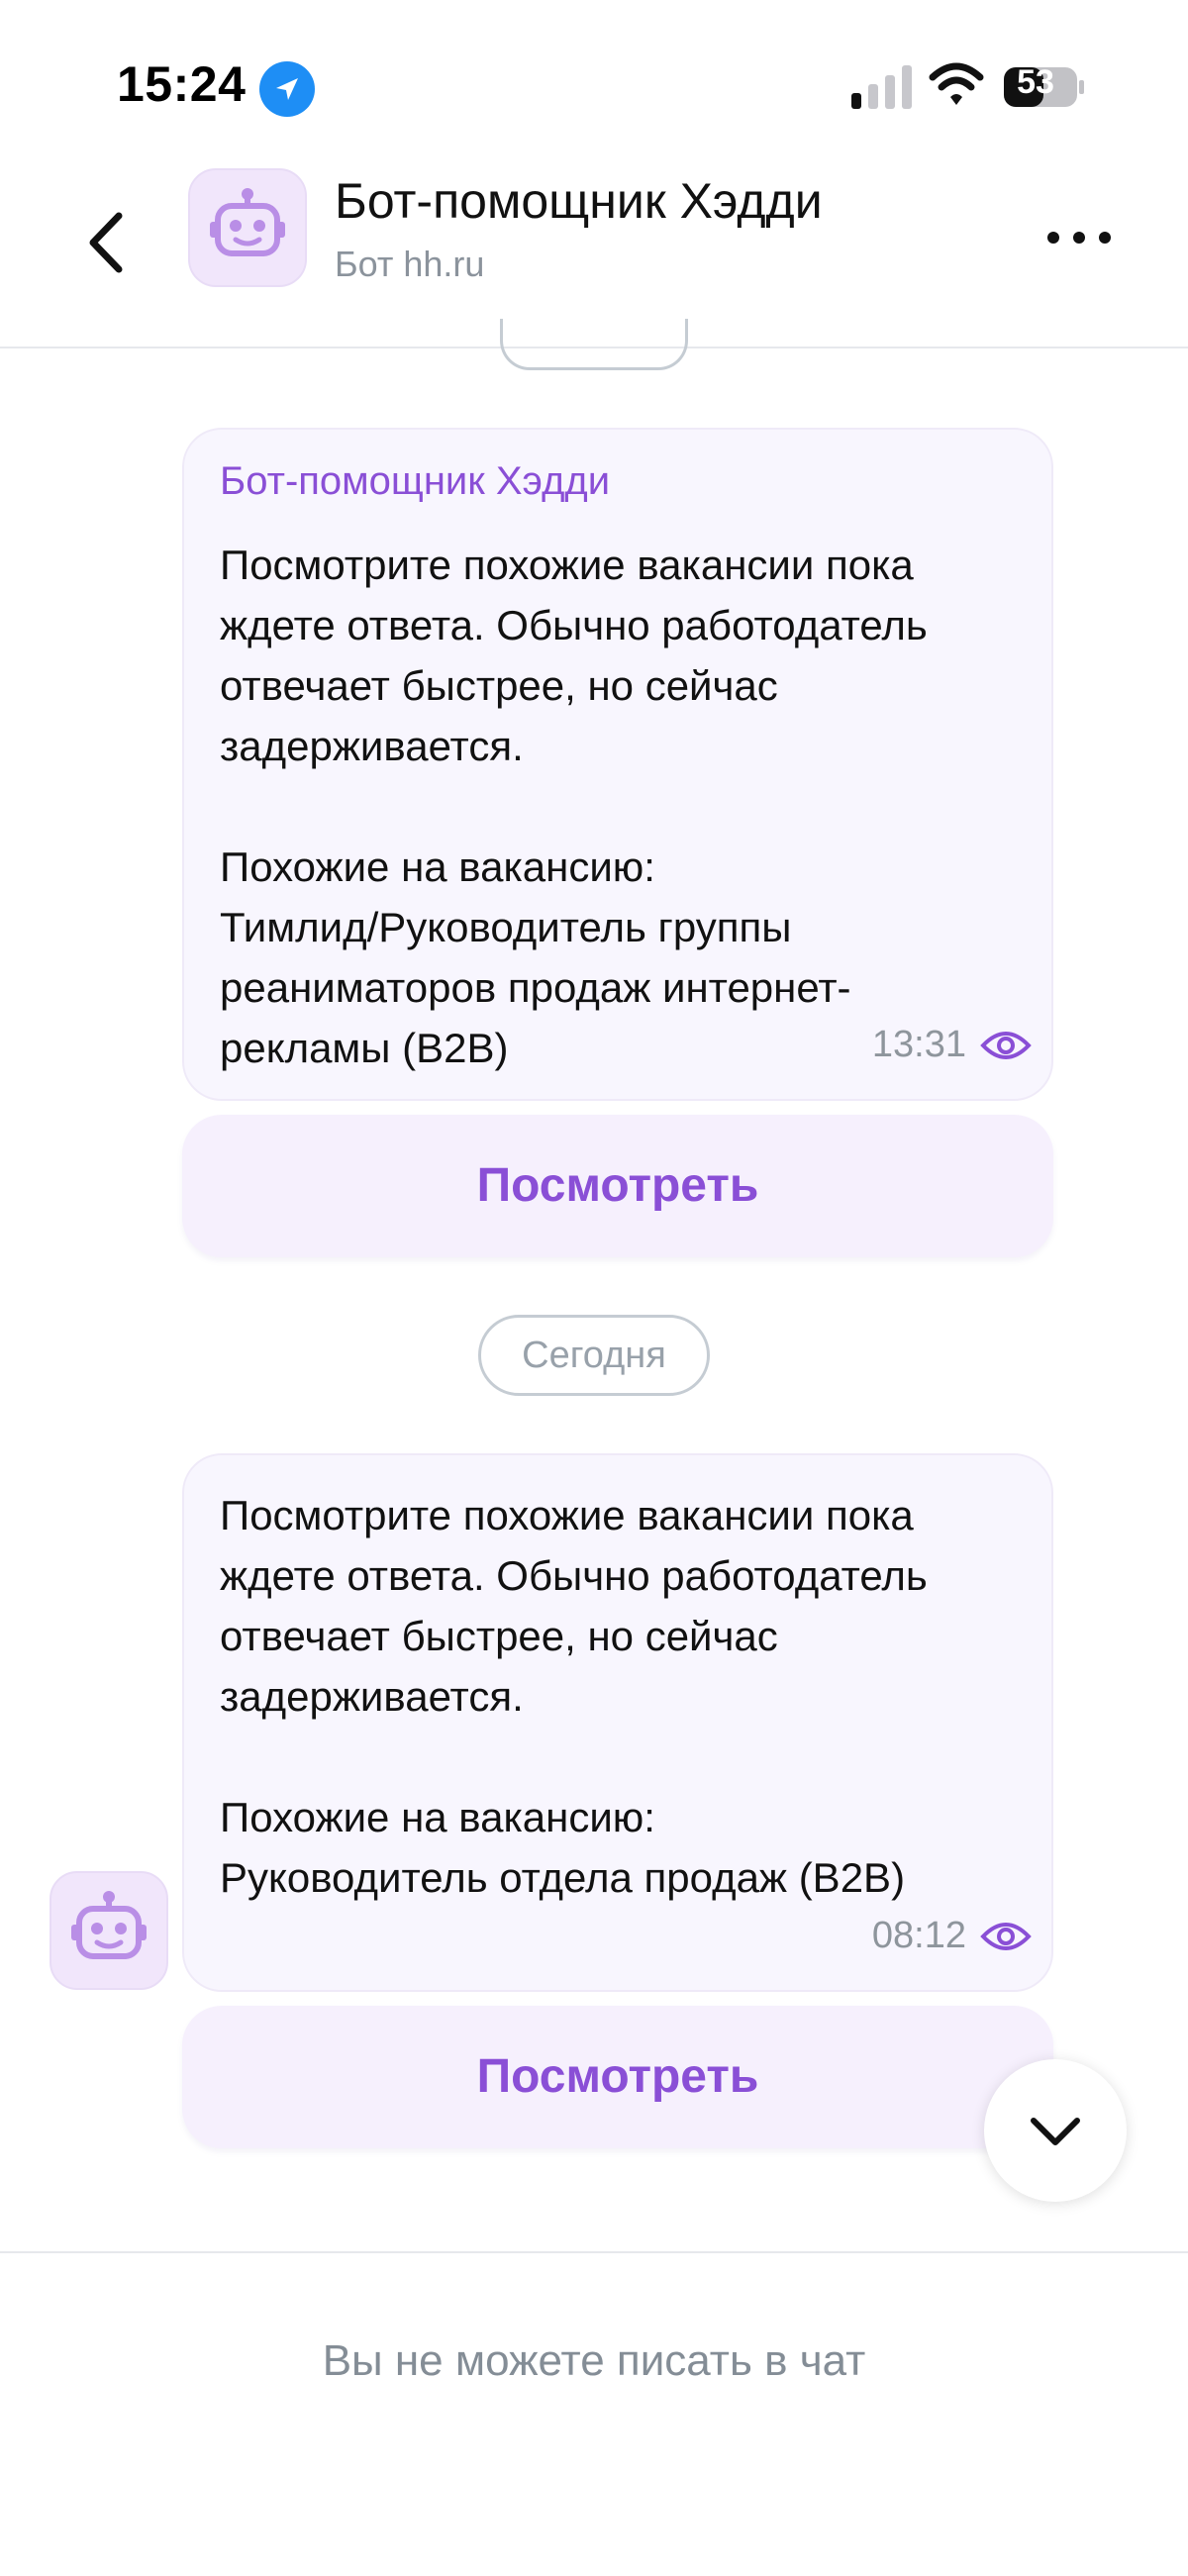 This screenshot has height=2576, width=1188. Describe the element at coordinates (957, 83) in the screenshot. I see `wifi-icon` at that location.